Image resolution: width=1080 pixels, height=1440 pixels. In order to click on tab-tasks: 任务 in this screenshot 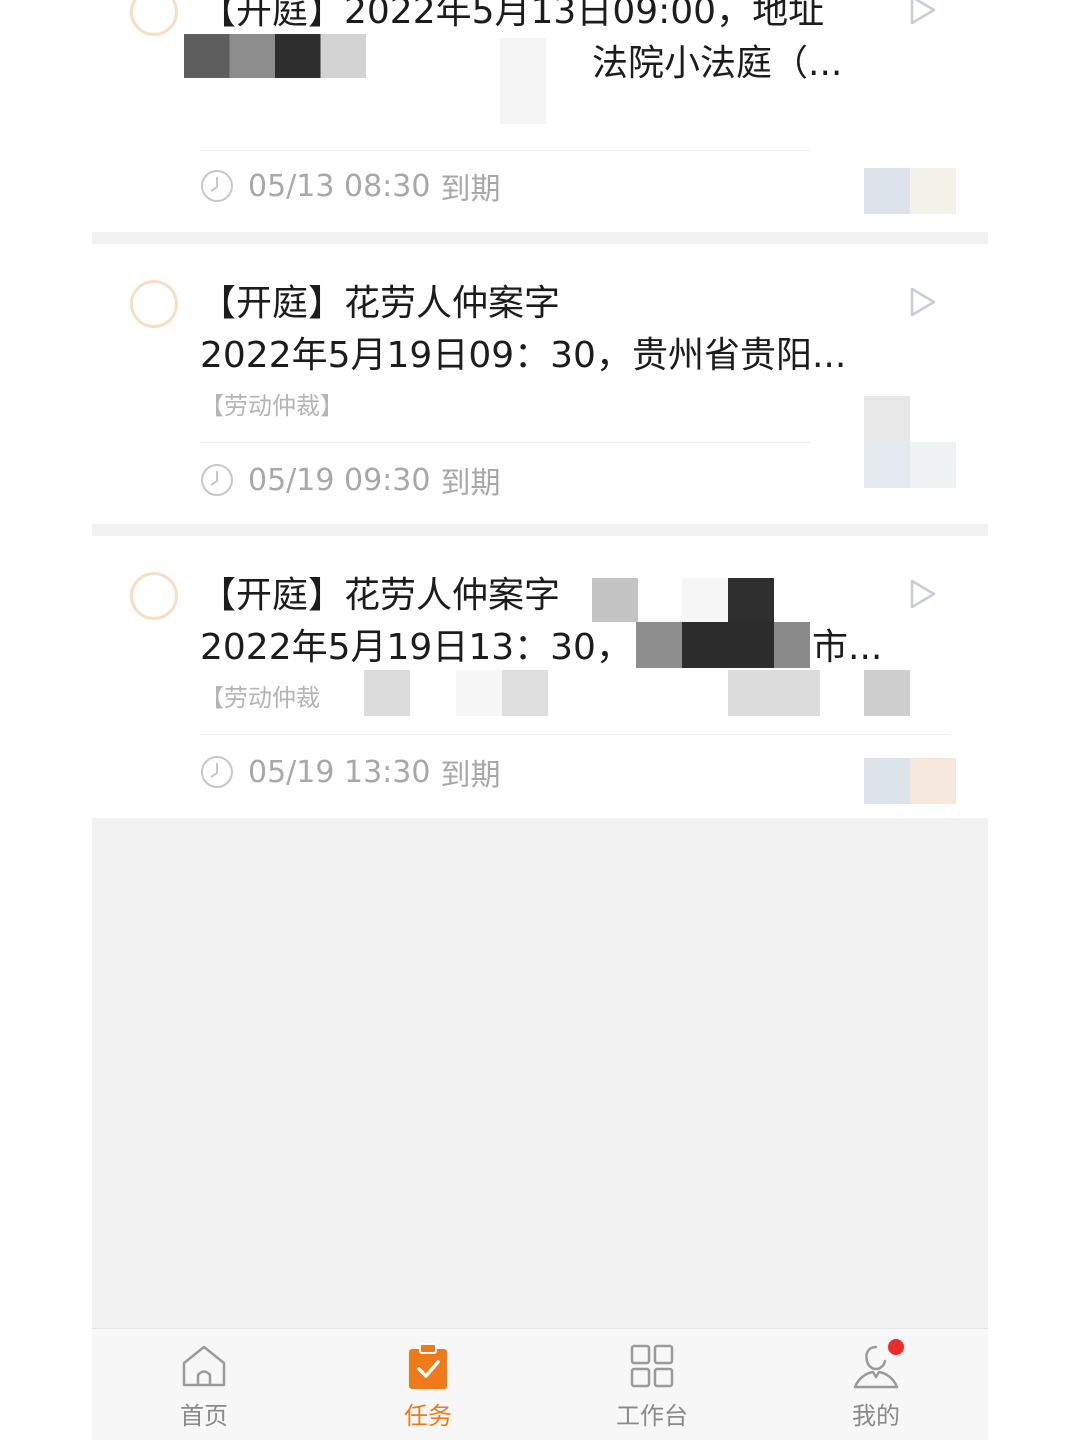, I will do `click(428, 1384)`.